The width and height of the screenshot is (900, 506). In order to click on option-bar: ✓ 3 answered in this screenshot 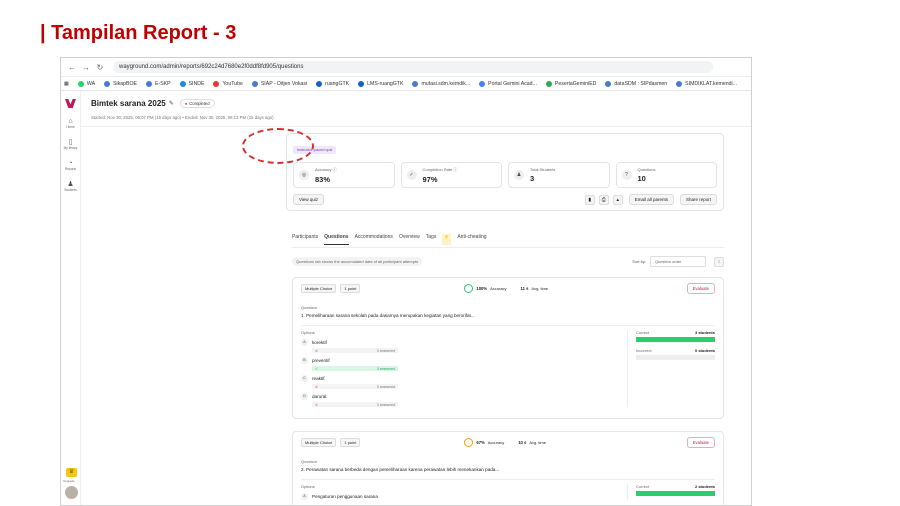, I will do `click(355, 368)`.